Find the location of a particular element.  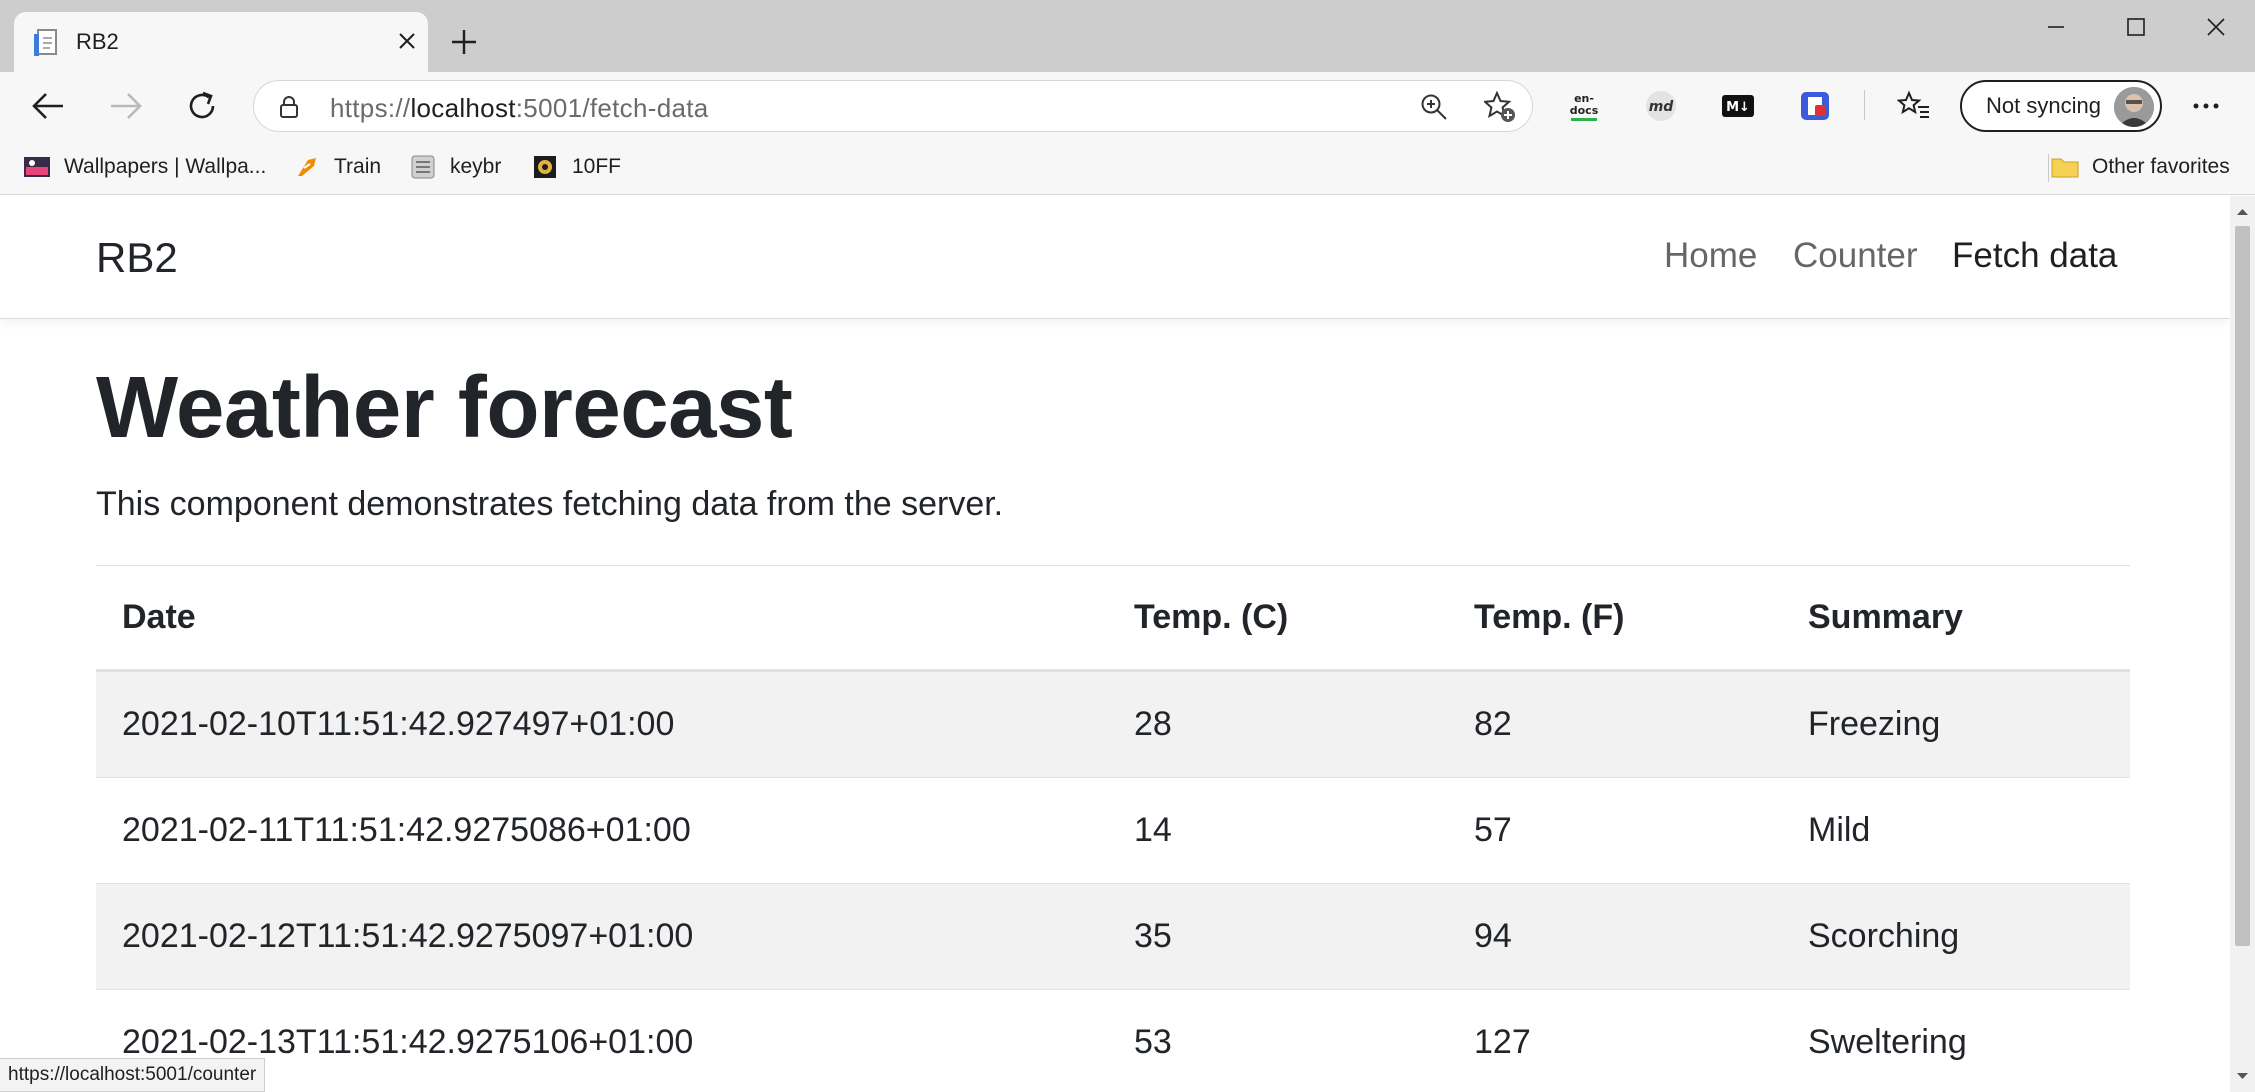

keybr-icon is located at coordinates (423, 167).